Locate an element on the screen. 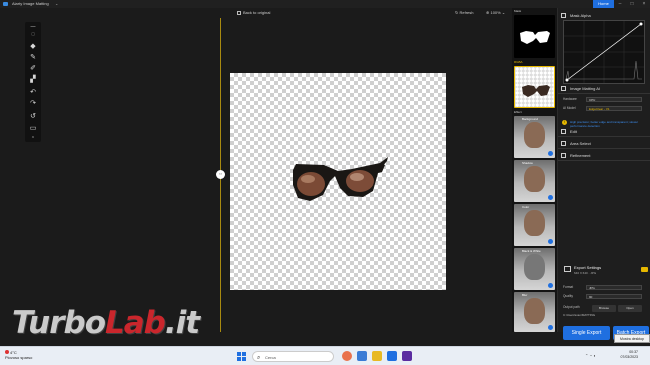 Image resolution: width=650 pixels, height=365 pixels. windows-start-icon is located at coordinates (241, 356).